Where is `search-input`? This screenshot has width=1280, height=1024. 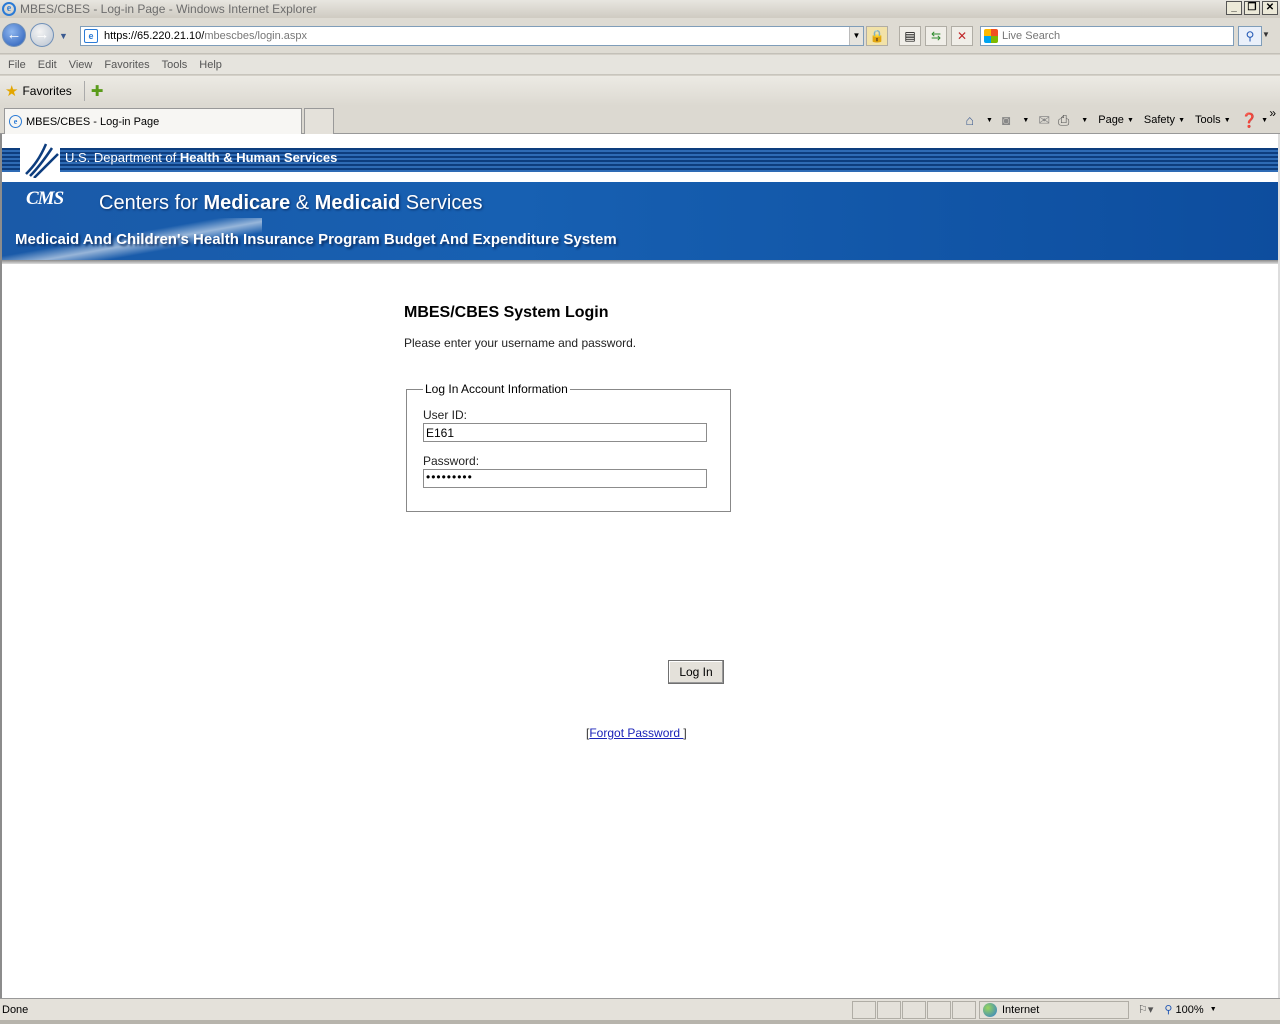
search-input is located at coordinates (1112, 36).